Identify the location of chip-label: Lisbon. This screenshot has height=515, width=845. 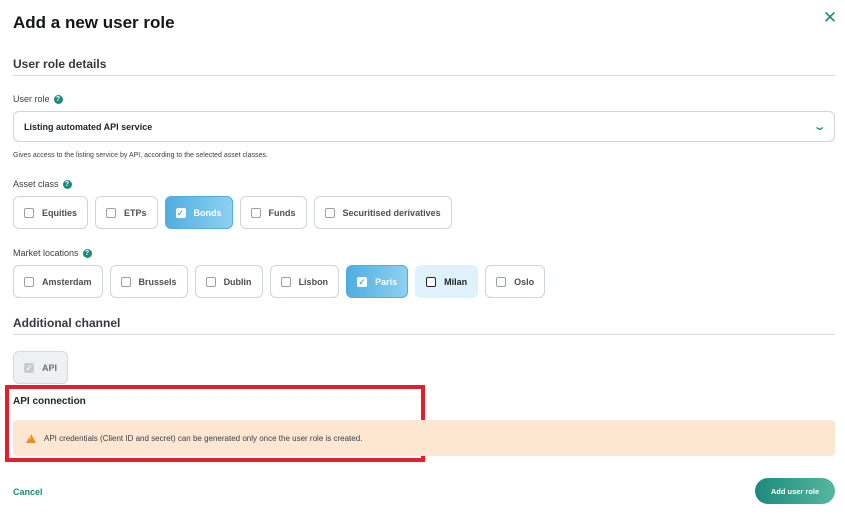
(313, 281).